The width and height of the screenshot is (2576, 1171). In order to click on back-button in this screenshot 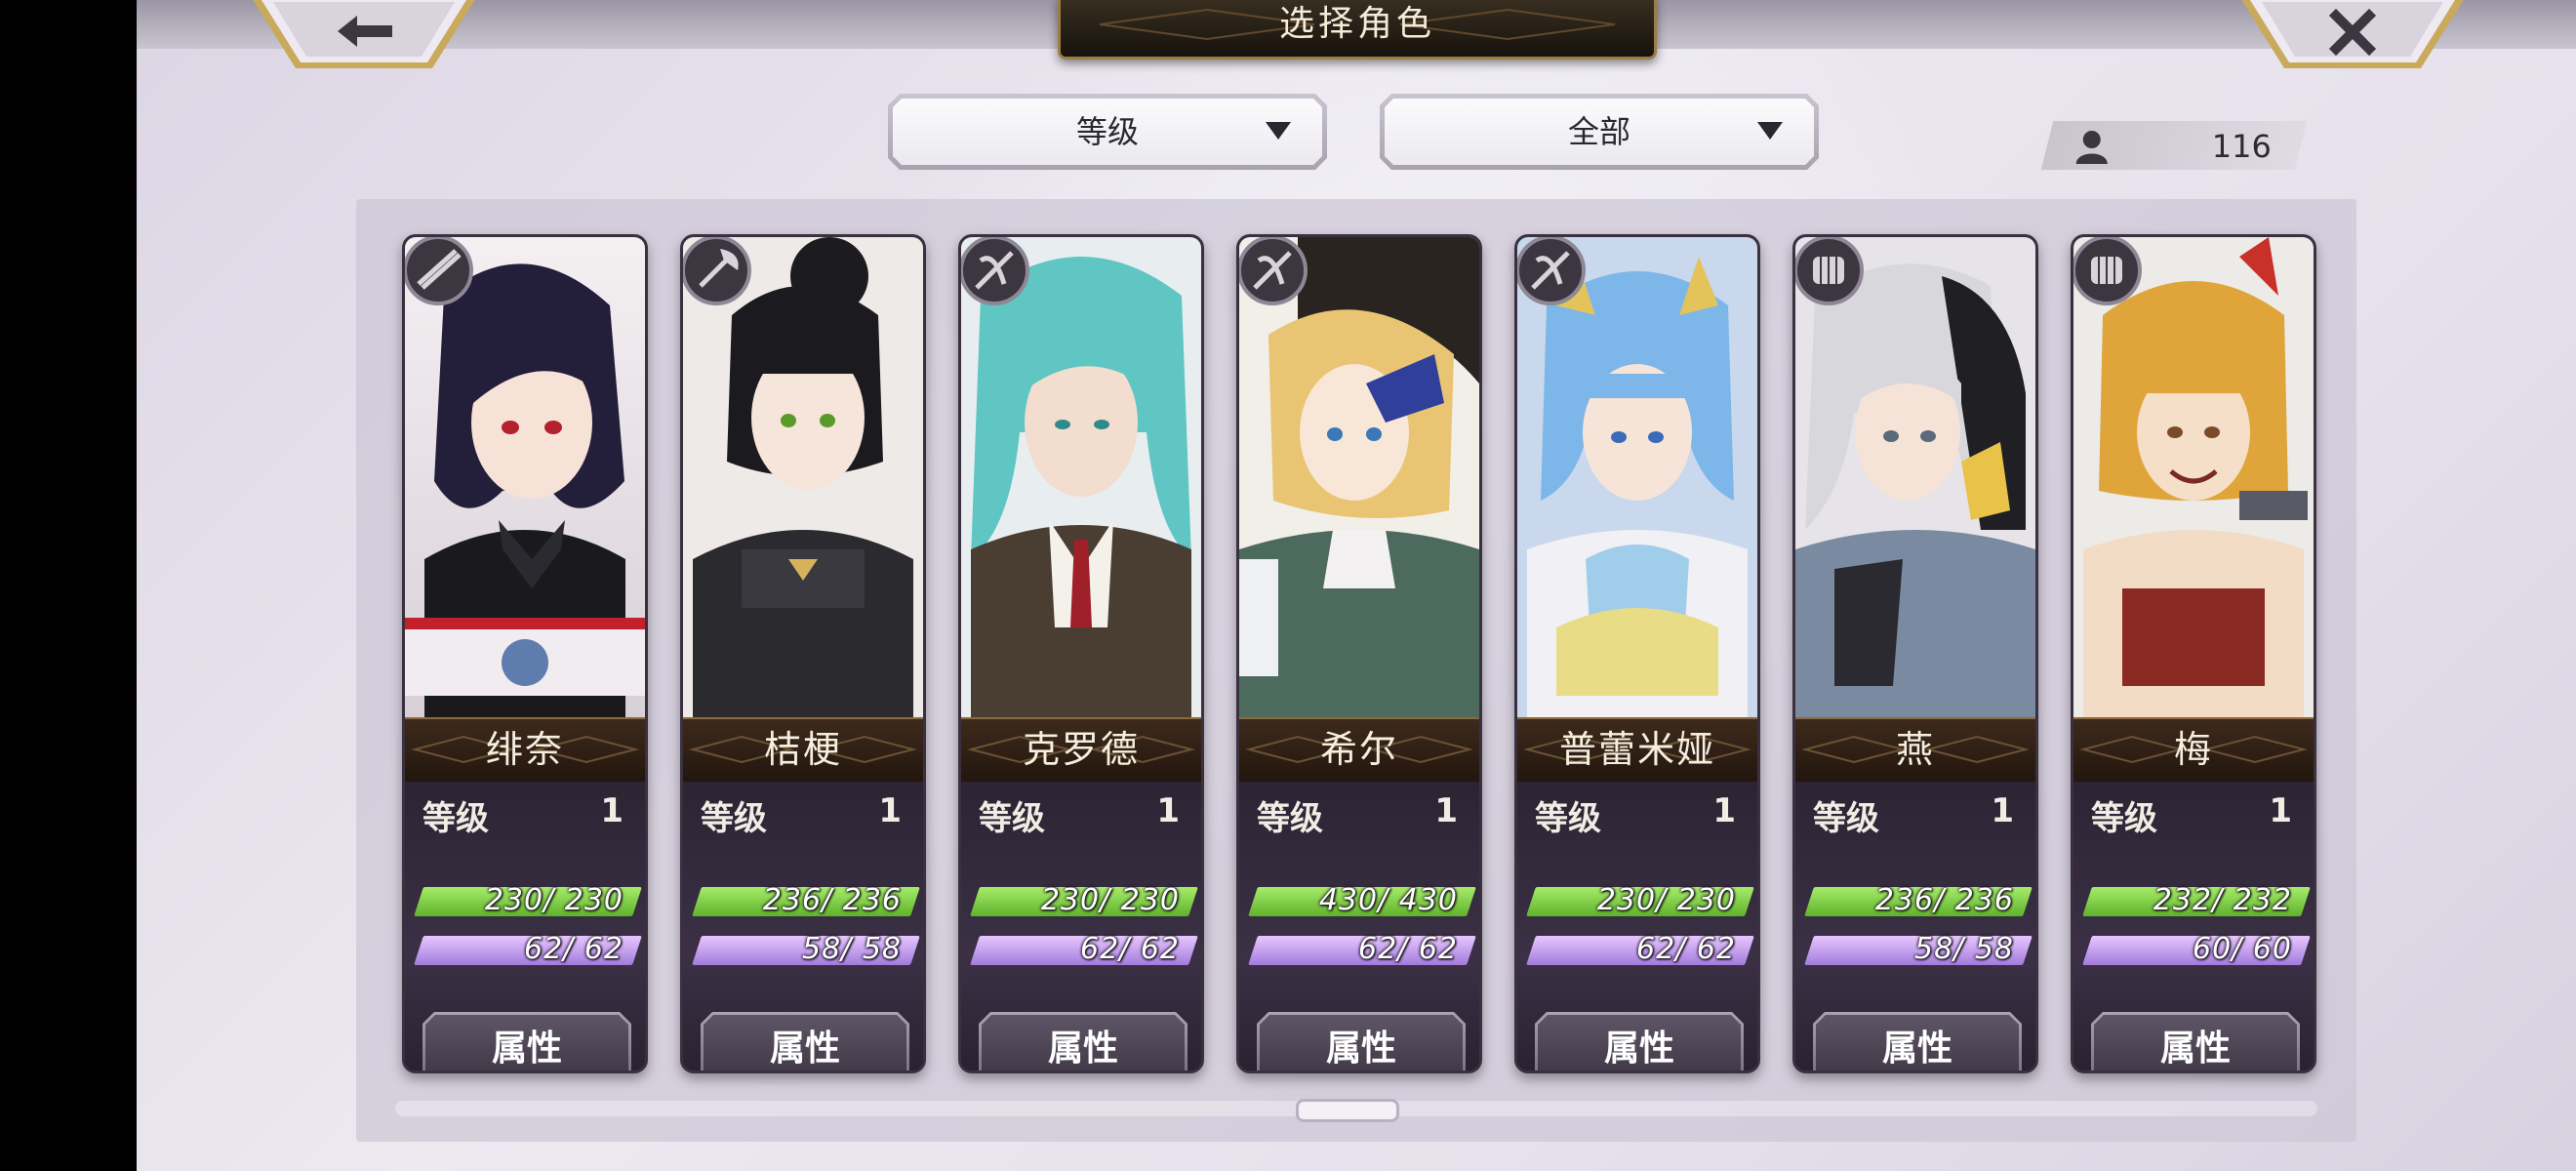, I will do `click(364, 36)`.